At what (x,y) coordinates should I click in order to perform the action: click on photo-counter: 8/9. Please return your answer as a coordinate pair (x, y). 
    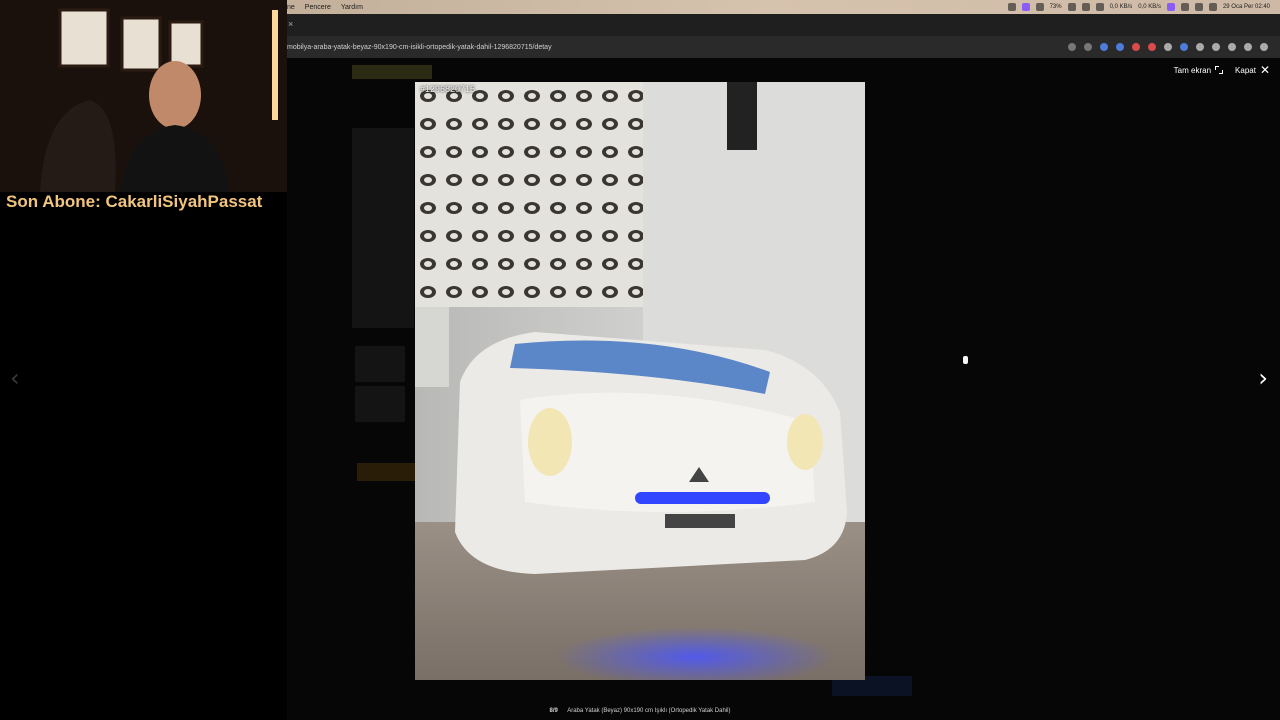
    Looking at the image, I should click on (553, 711).